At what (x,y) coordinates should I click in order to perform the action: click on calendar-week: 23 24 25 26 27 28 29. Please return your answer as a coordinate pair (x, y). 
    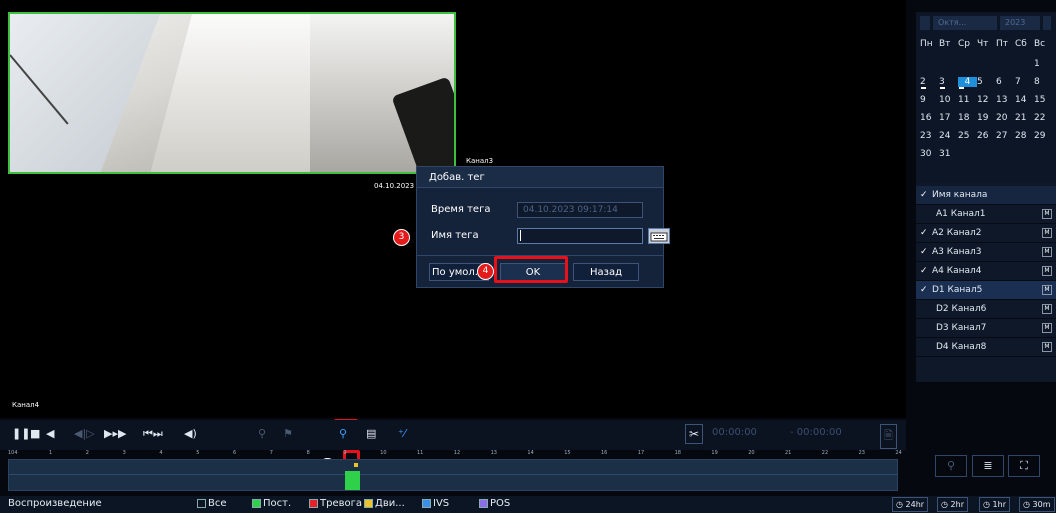
    Looking at the image, I should click on (986, 136).